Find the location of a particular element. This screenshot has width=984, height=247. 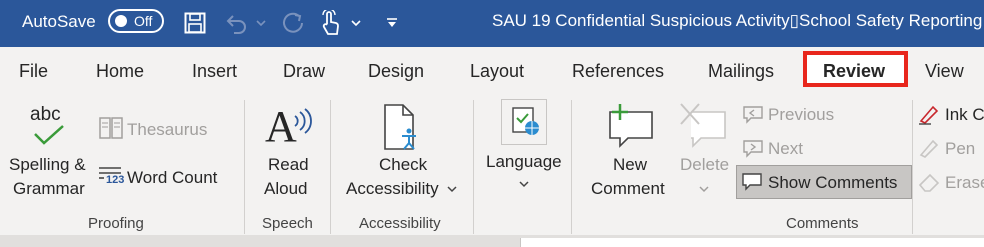

tab-home: Home is located at coordinates (120, 71).